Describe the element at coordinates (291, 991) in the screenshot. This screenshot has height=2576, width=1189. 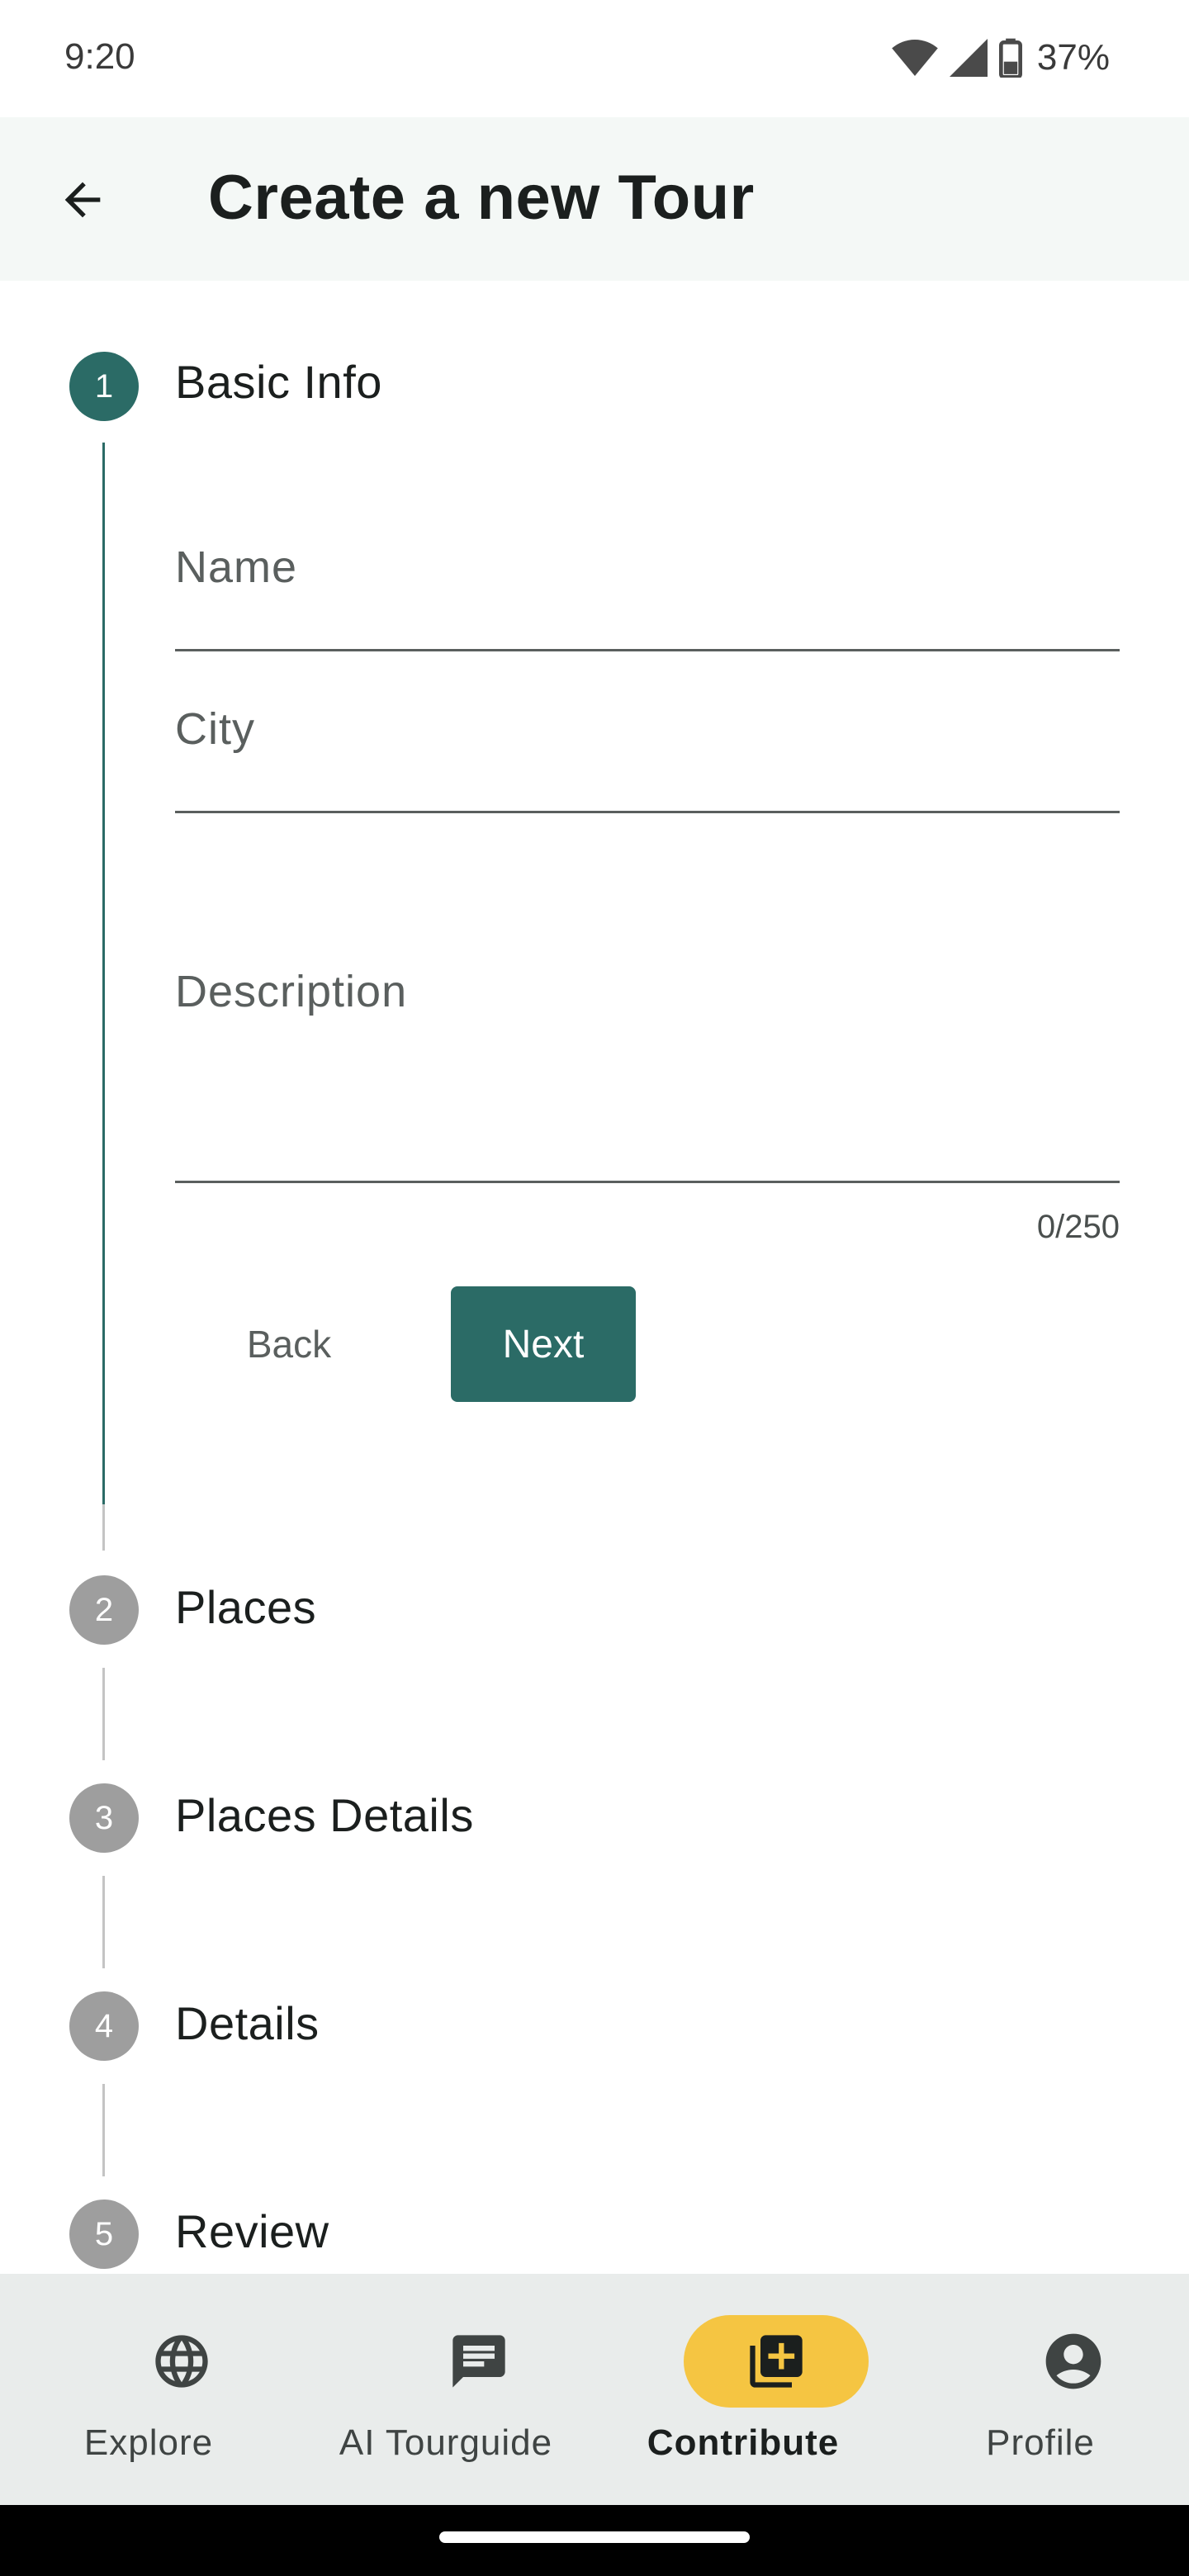
I see `description-field-label: Description` at that location.